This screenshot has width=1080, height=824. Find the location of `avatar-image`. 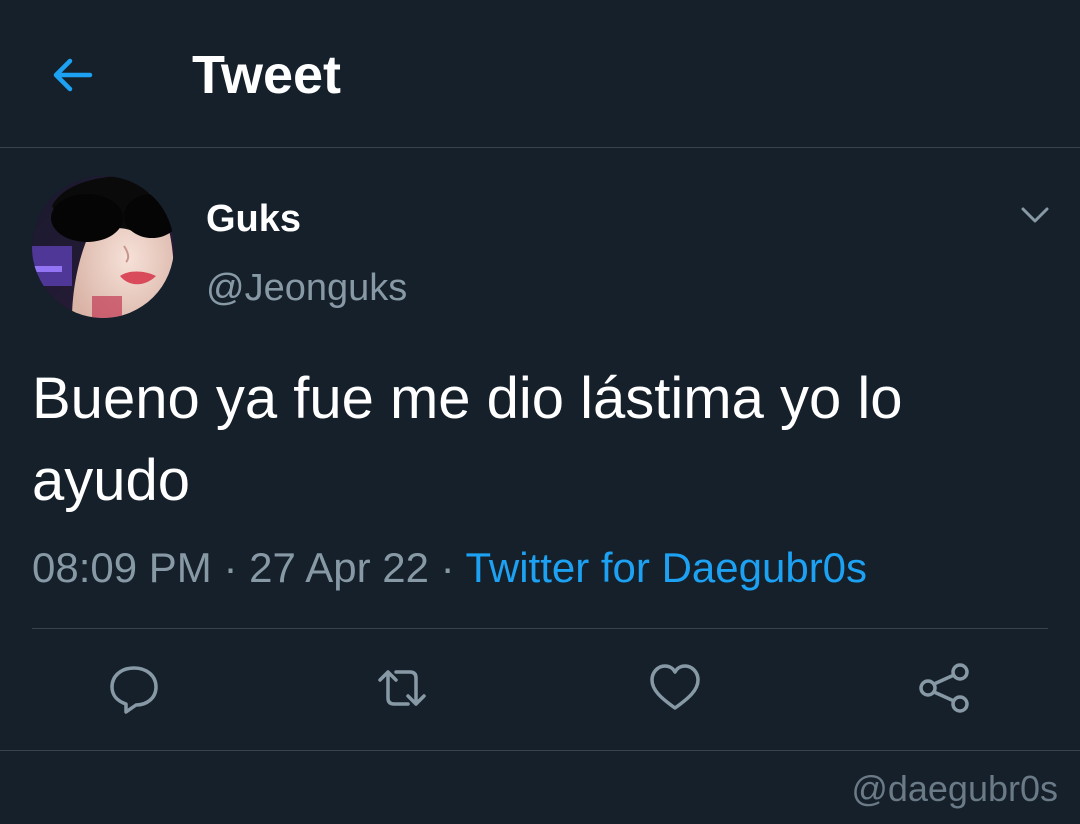

avatar-image is located at coordinates (103, 247).